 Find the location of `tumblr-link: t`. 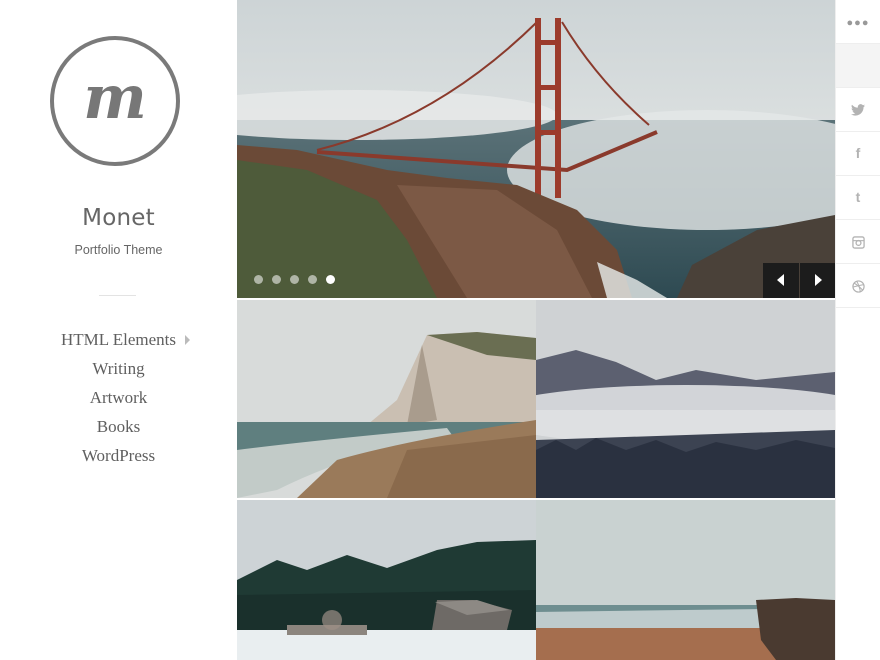

tumblr-link: t is located at coordinates (858, 198).